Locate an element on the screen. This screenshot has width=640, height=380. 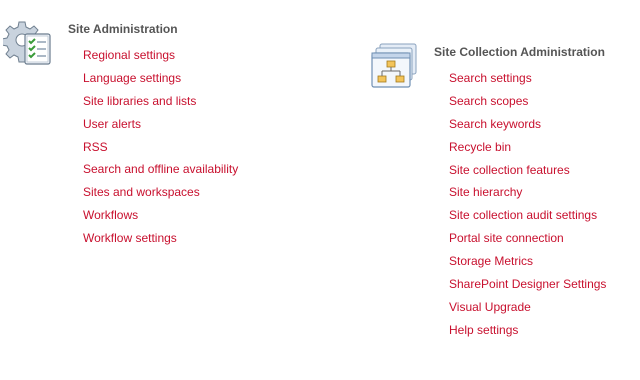
link-search-keywords: Search keywords is located at coordinates (495, 124).